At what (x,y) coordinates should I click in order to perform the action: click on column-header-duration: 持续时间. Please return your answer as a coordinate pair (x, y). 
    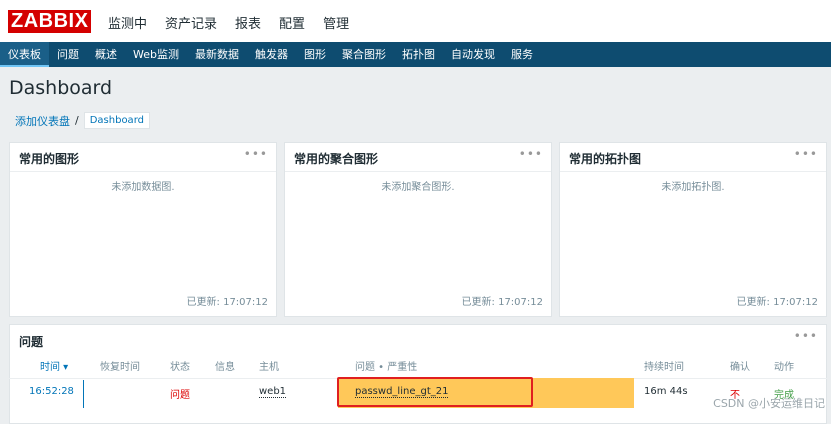
    Looking at the image, I should click on (664, 367).